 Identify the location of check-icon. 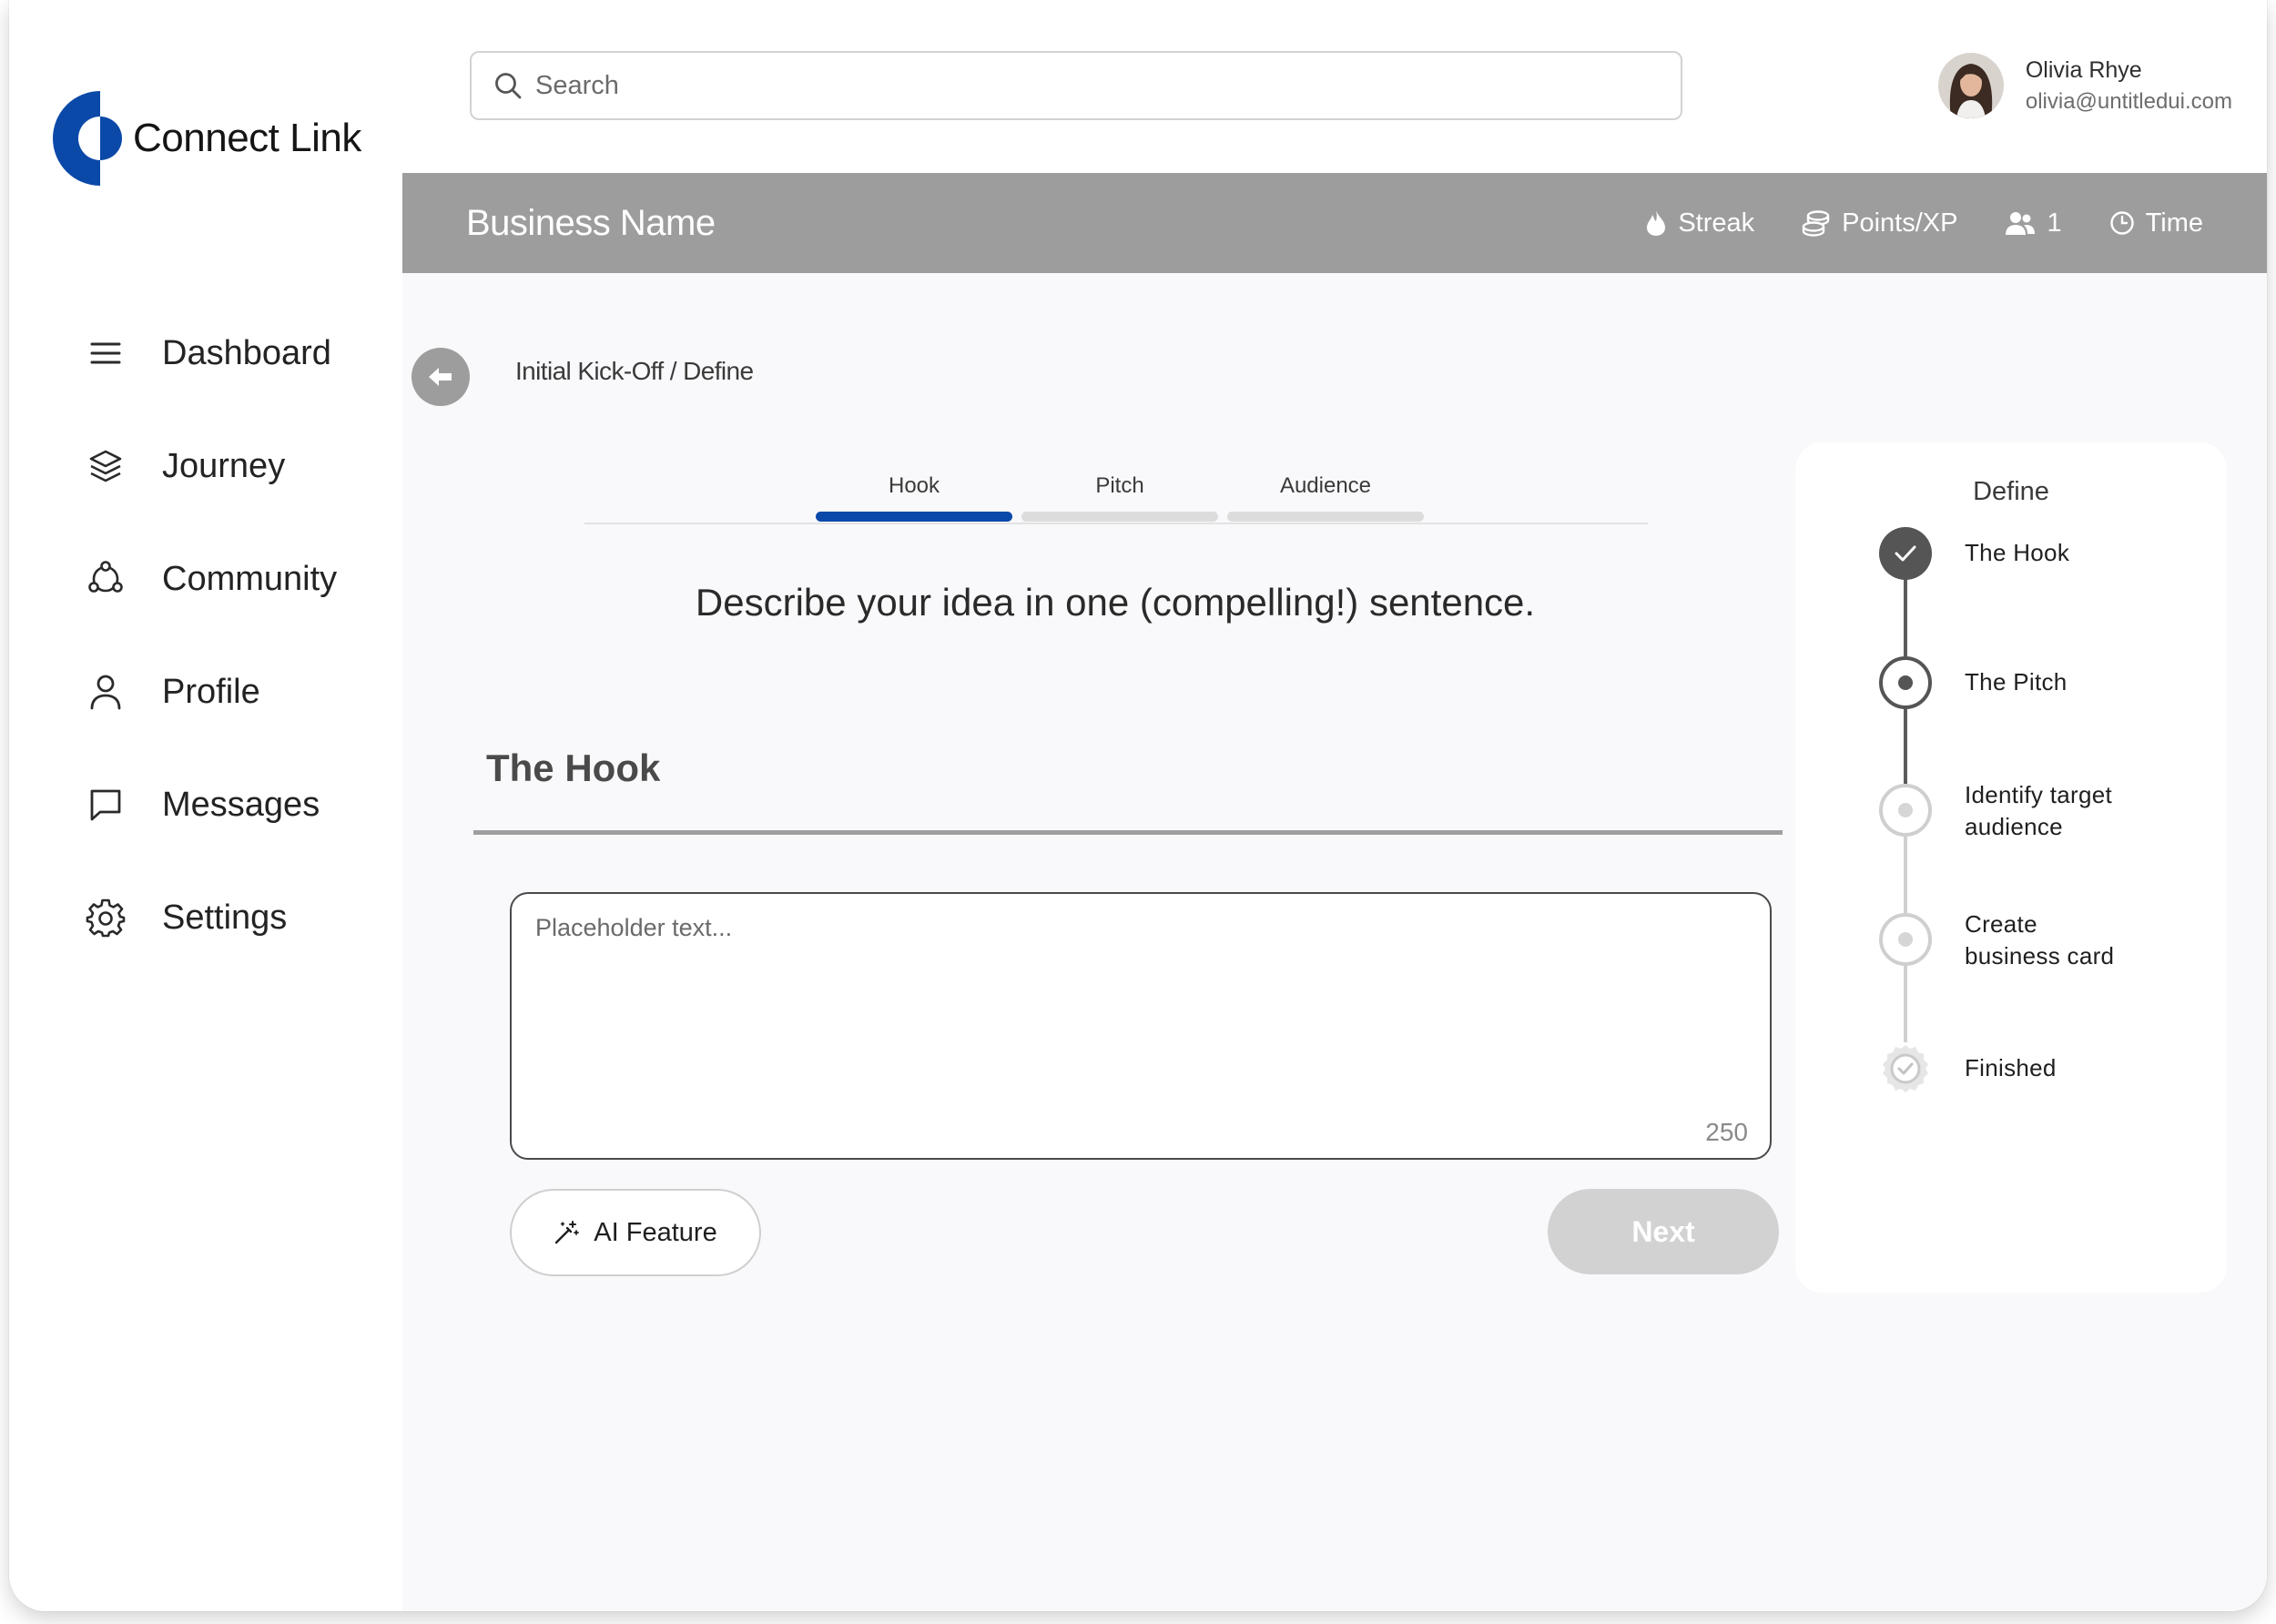
(1905, 553).